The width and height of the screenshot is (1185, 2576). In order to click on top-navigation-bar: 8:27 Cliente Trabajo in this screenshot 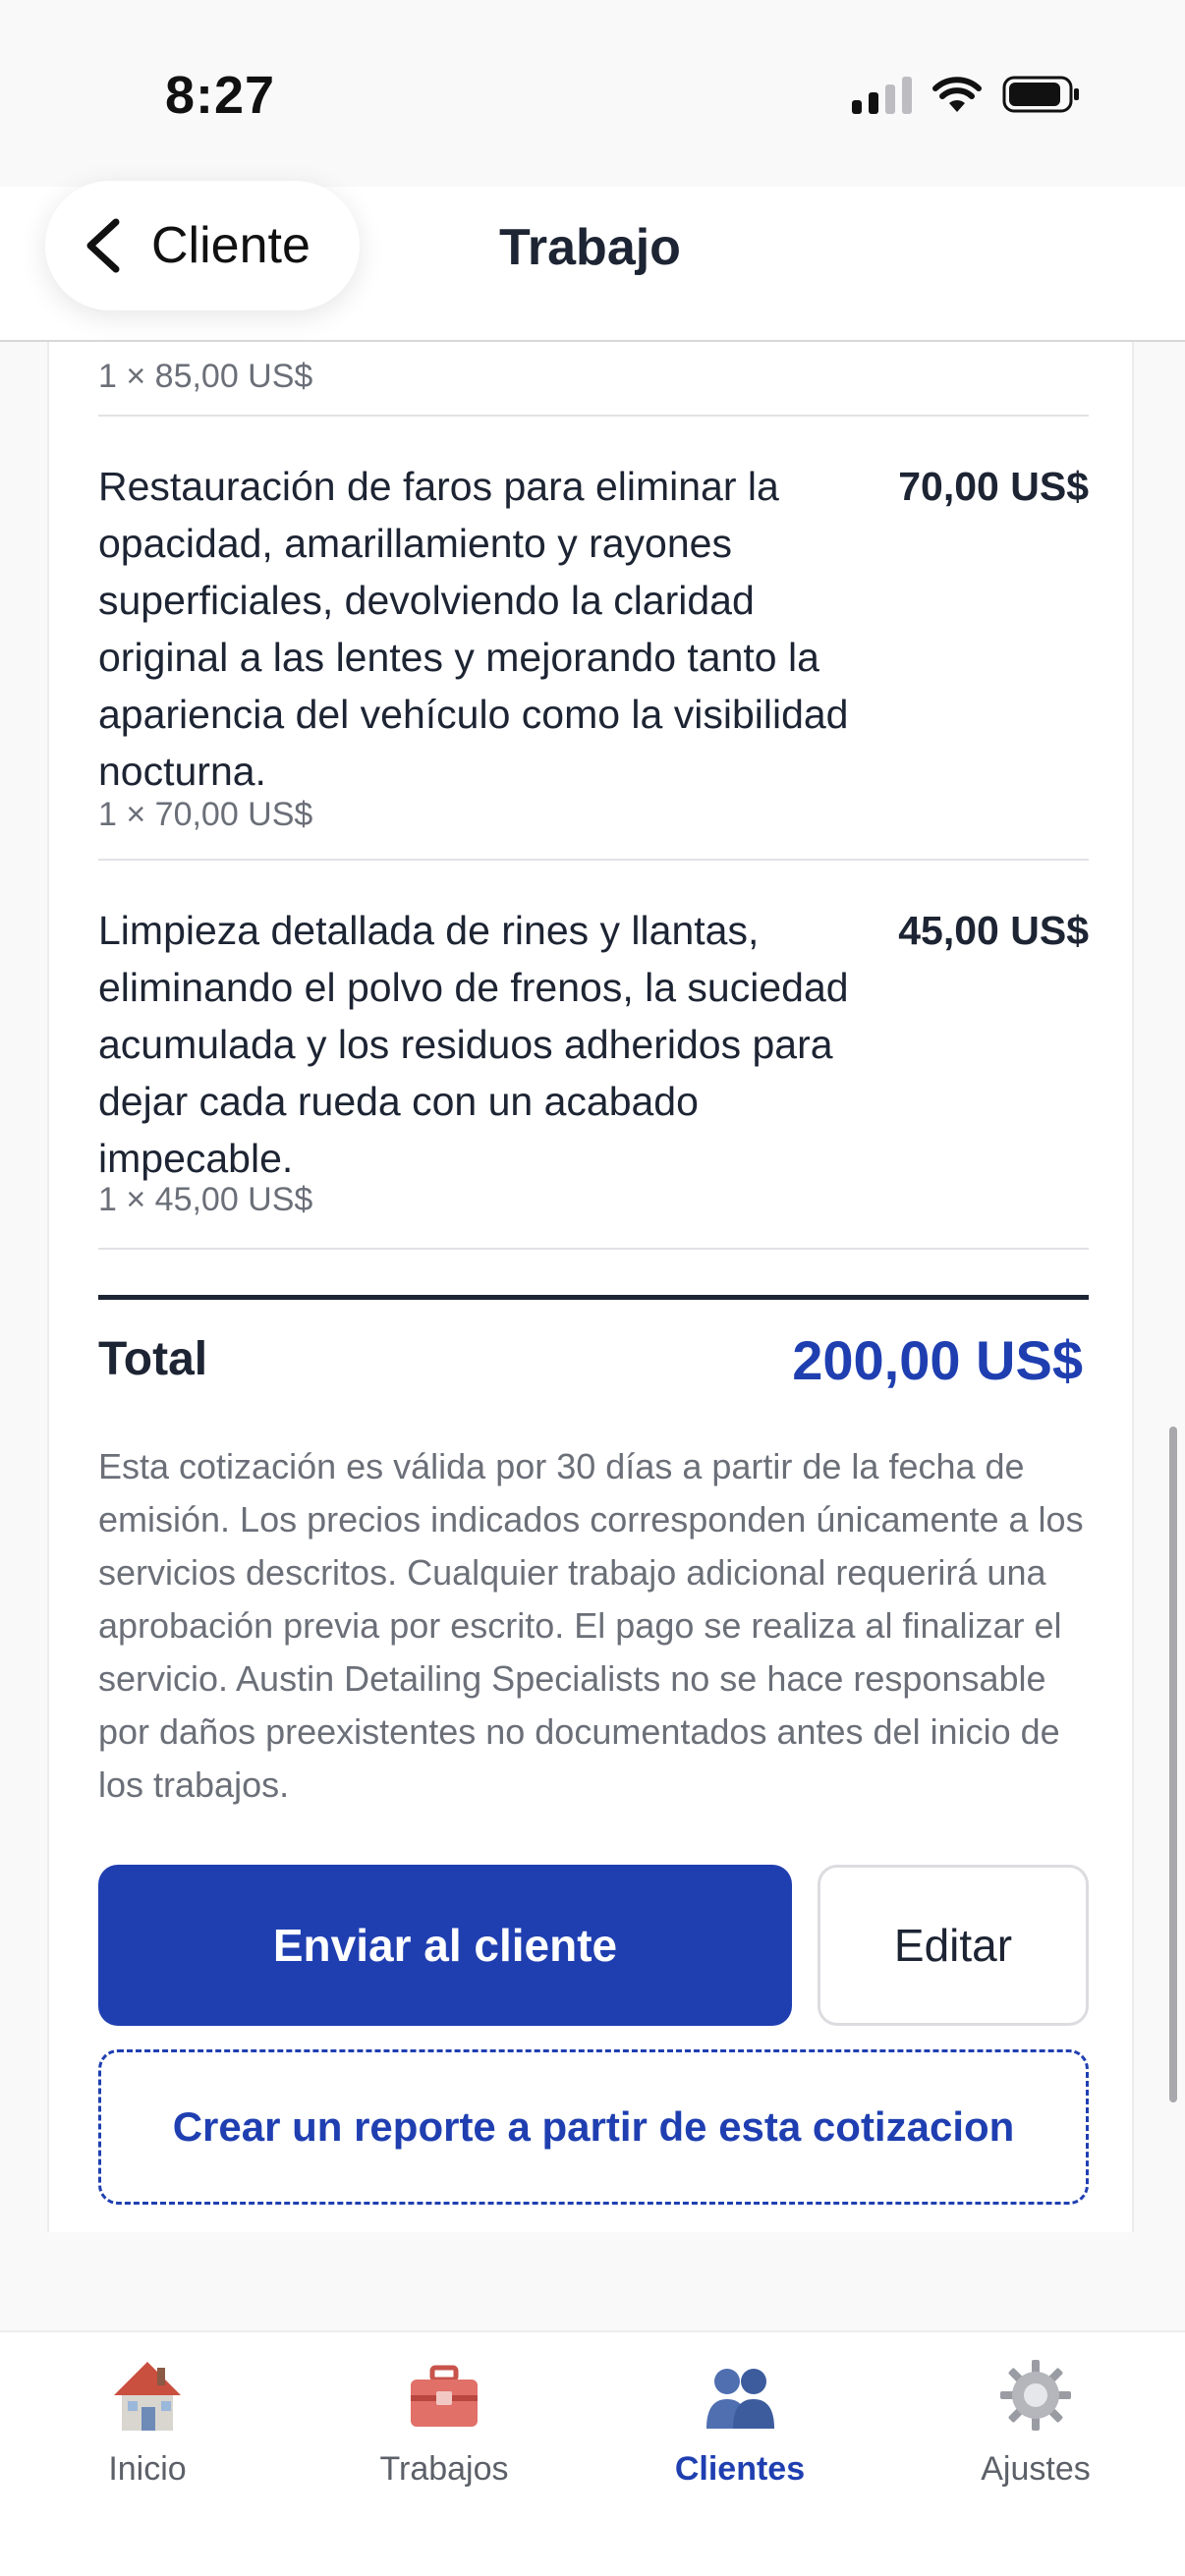, I will do `click(592, 171)`.